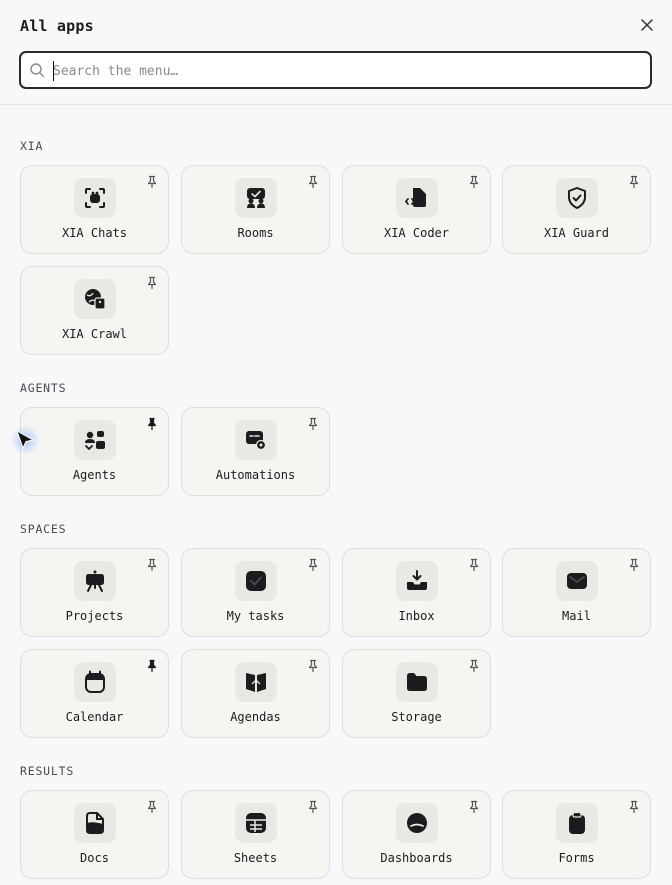  I want to click on app-card-mail: Mail, so click(576, 592).